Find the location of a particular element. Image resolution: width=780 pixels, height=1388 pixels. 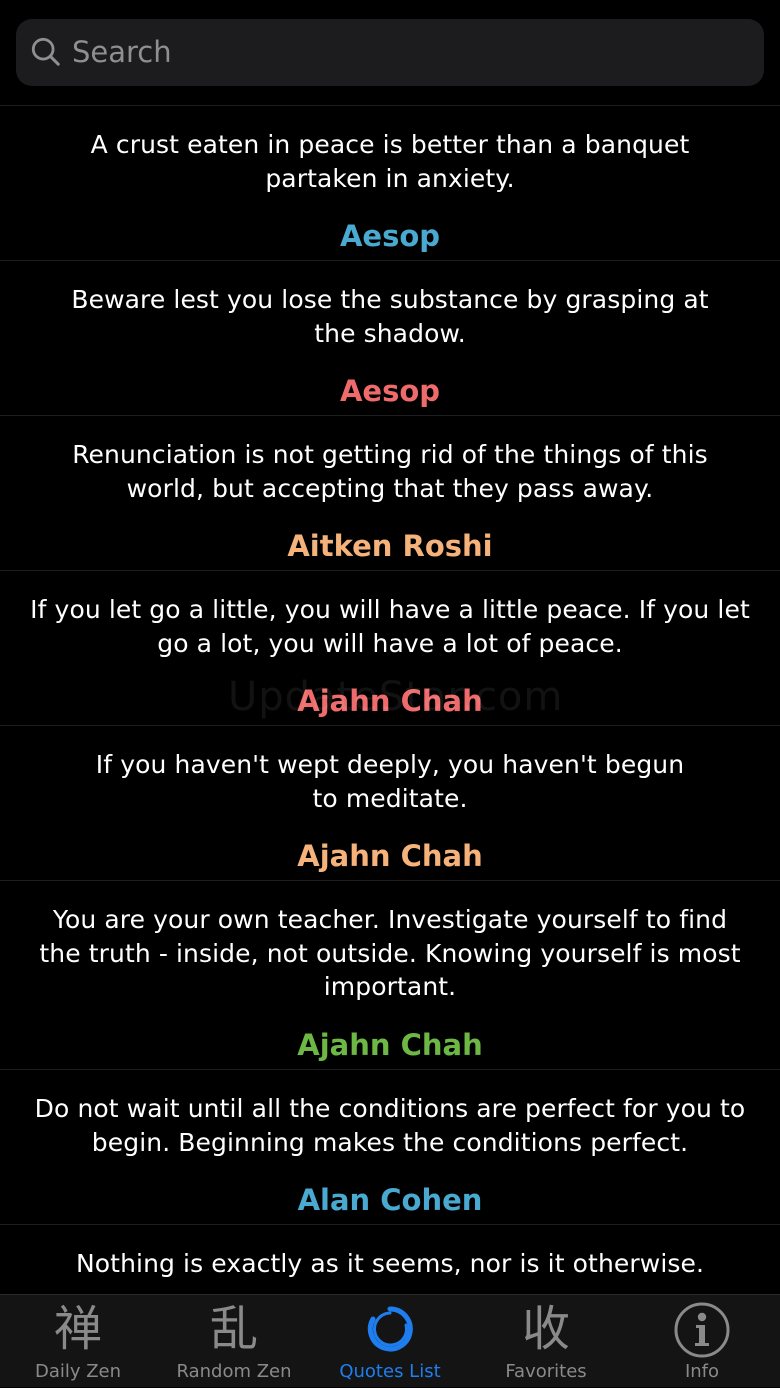

info-icon is located at coordinates (702, 1330).